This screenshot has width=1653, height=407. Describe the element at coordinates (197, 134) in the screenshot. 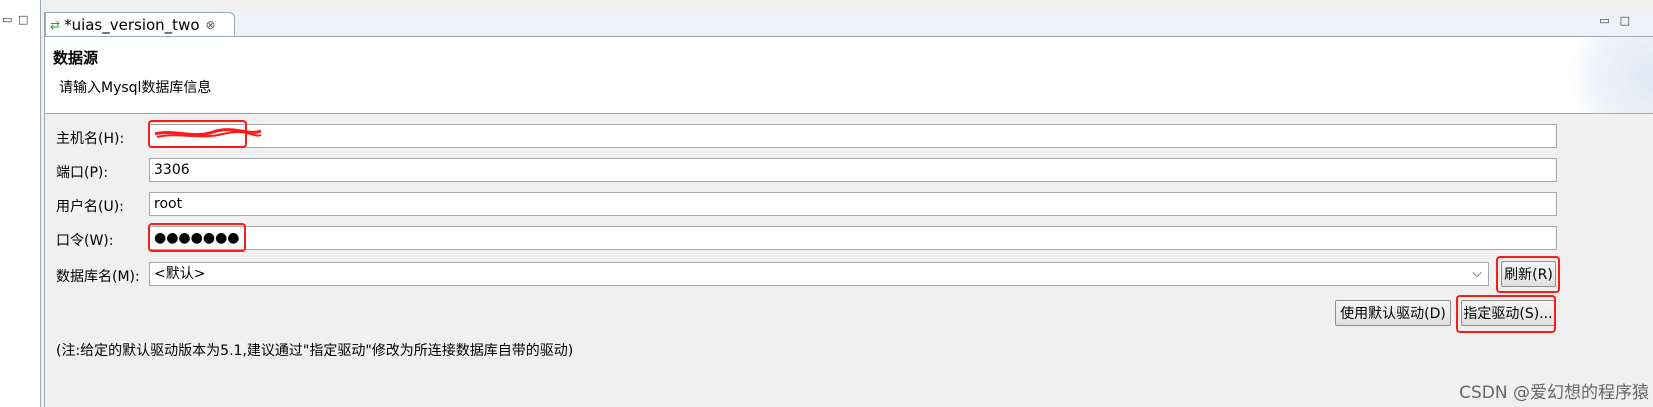

I see `annotation-box-host` at that location.